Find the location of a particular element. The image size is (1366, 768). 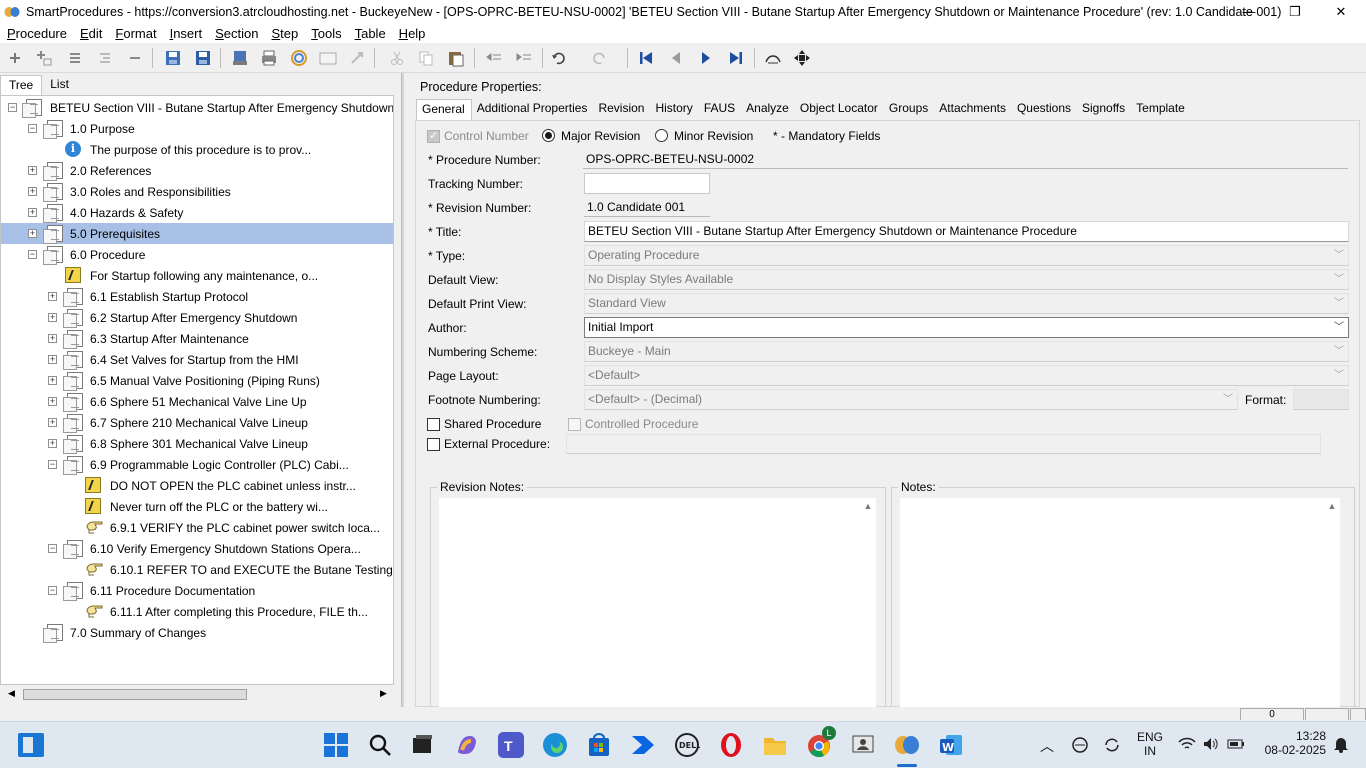

tab-analyze: Analyze is located at coordinates (768, 109).